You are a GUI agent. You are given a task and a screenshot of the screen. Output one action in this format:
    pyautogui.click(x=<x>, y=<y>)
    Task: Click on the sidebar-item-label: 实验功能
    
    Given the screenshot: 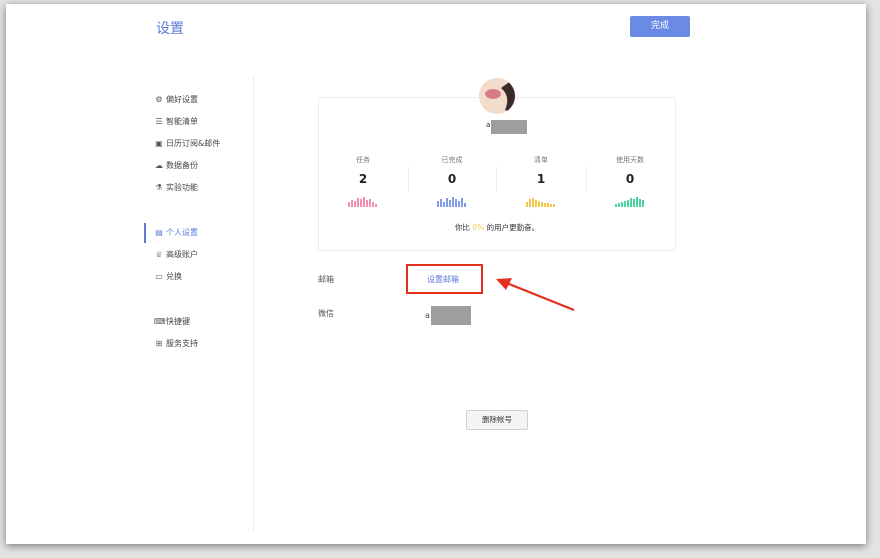 What is the action you would take?
    pyautogui.click(x=182, y=187)
    